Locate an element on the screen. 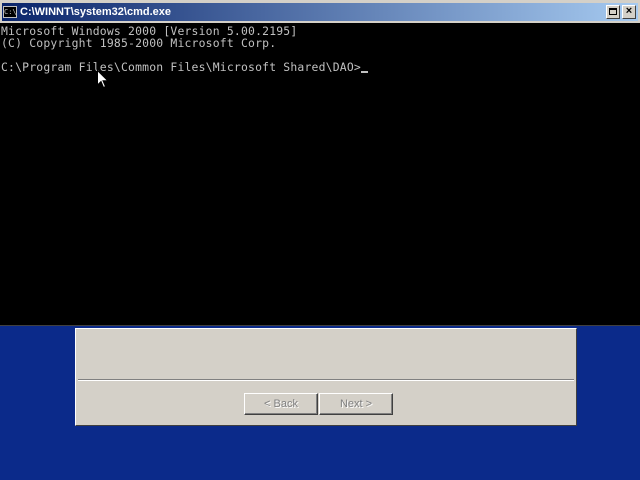 Image resolution: width=640 pixels, height=480 pixels. wizard-header is located at coordinates (326, 354).